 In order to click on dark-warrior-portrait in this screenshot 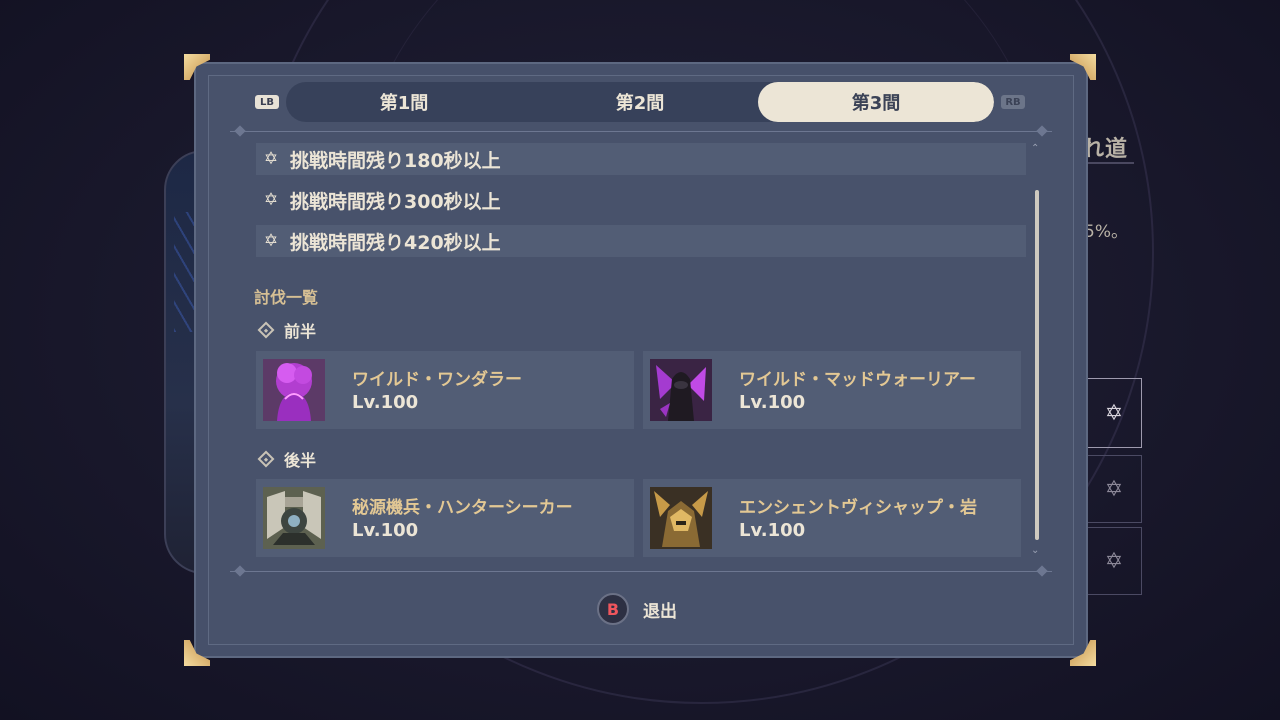, I will do `click(681, 390)`.